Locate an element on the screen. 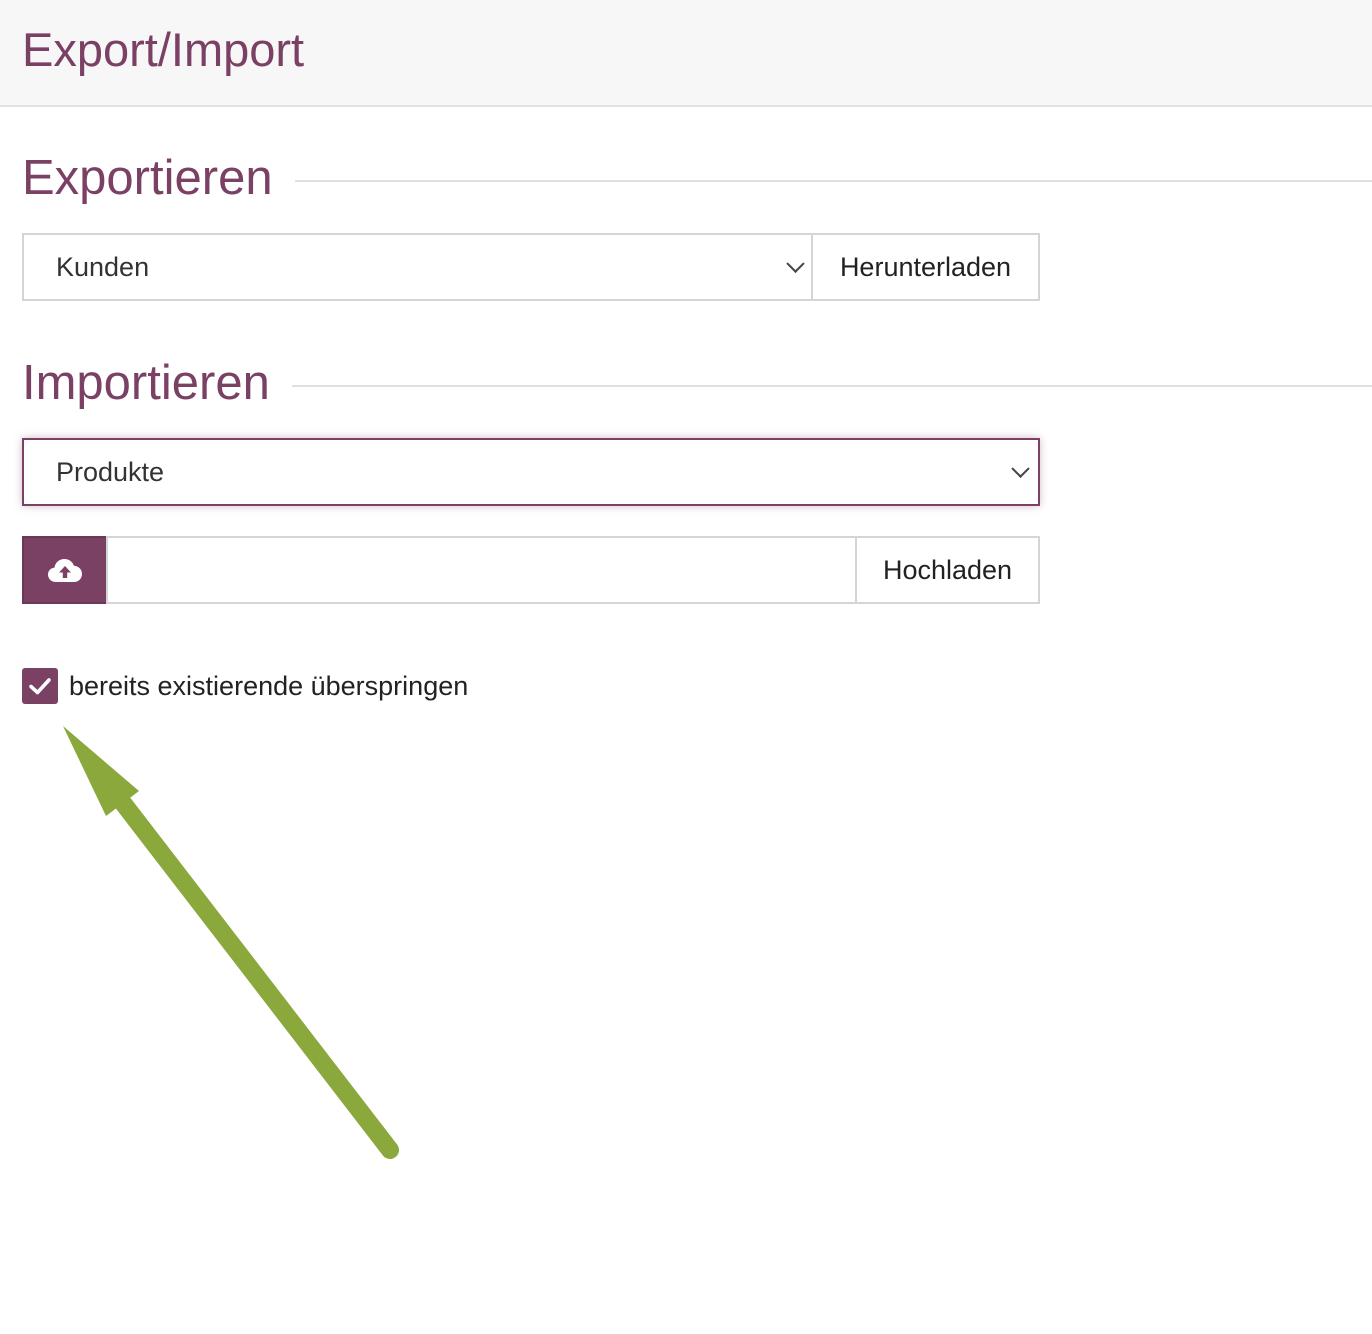 The width and height of the screenshot is (1372, 1334). annotation-arrow-icon is located at coordinates (231, 942).